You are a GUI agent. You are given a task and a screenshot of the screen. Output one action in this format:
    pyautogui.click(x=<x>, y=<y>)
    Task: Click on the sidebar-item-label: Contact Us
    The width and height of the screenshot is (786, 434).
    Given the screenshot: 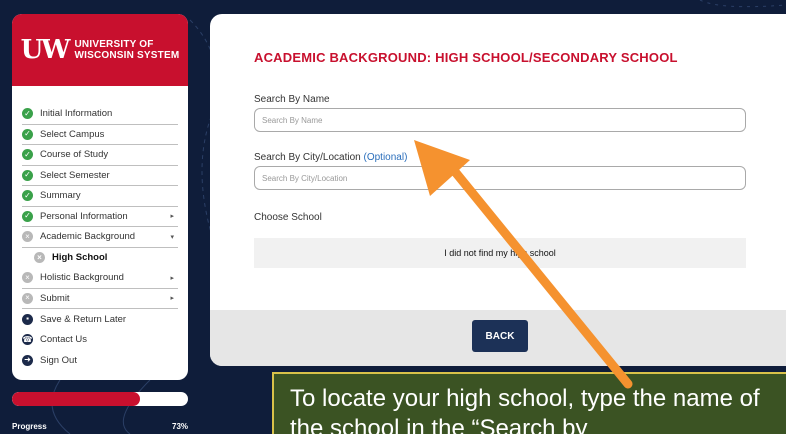 What is the action you would take?
    pyautogui.click(x=63, y=340)
    